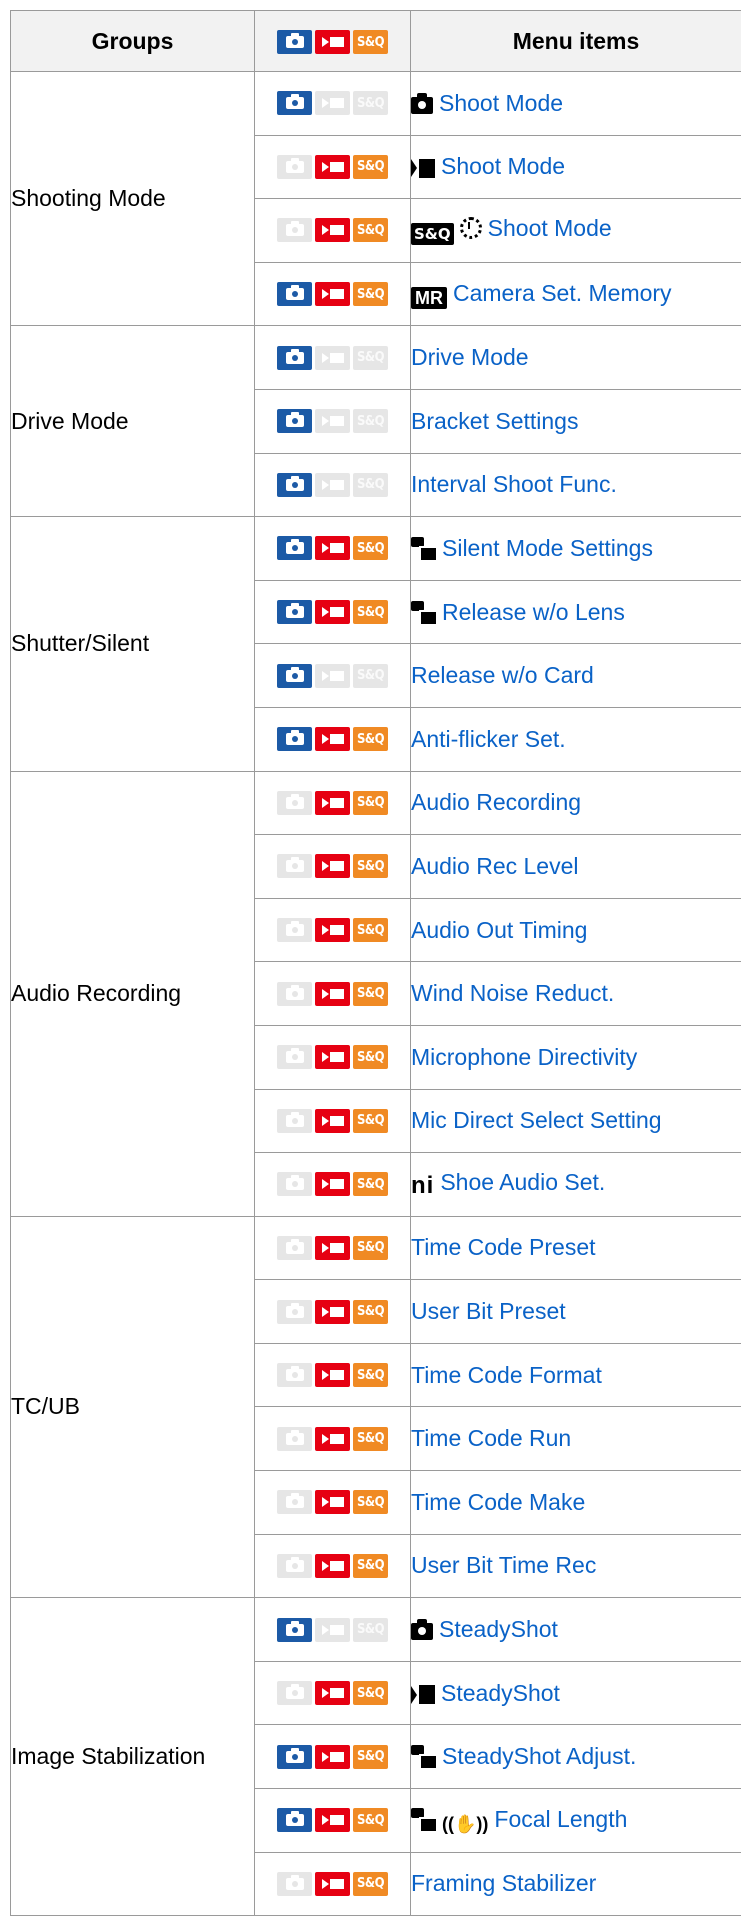 The height and width of the screenshot is (1922, 741). Describe the element at coordinates (560, 1819) in the screenshot. I see `menu-item-link: Focal Length` at that location.